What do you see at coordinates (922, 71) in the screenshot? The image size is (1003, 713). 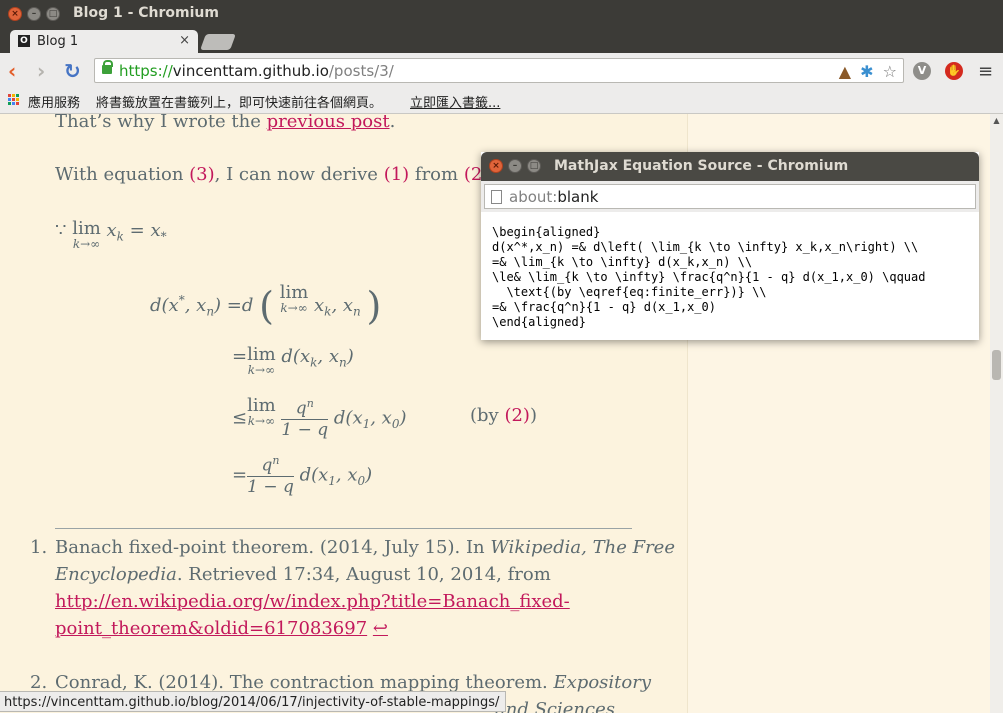 I see `extension-v-icon: V` at bounding box center [922, 71].